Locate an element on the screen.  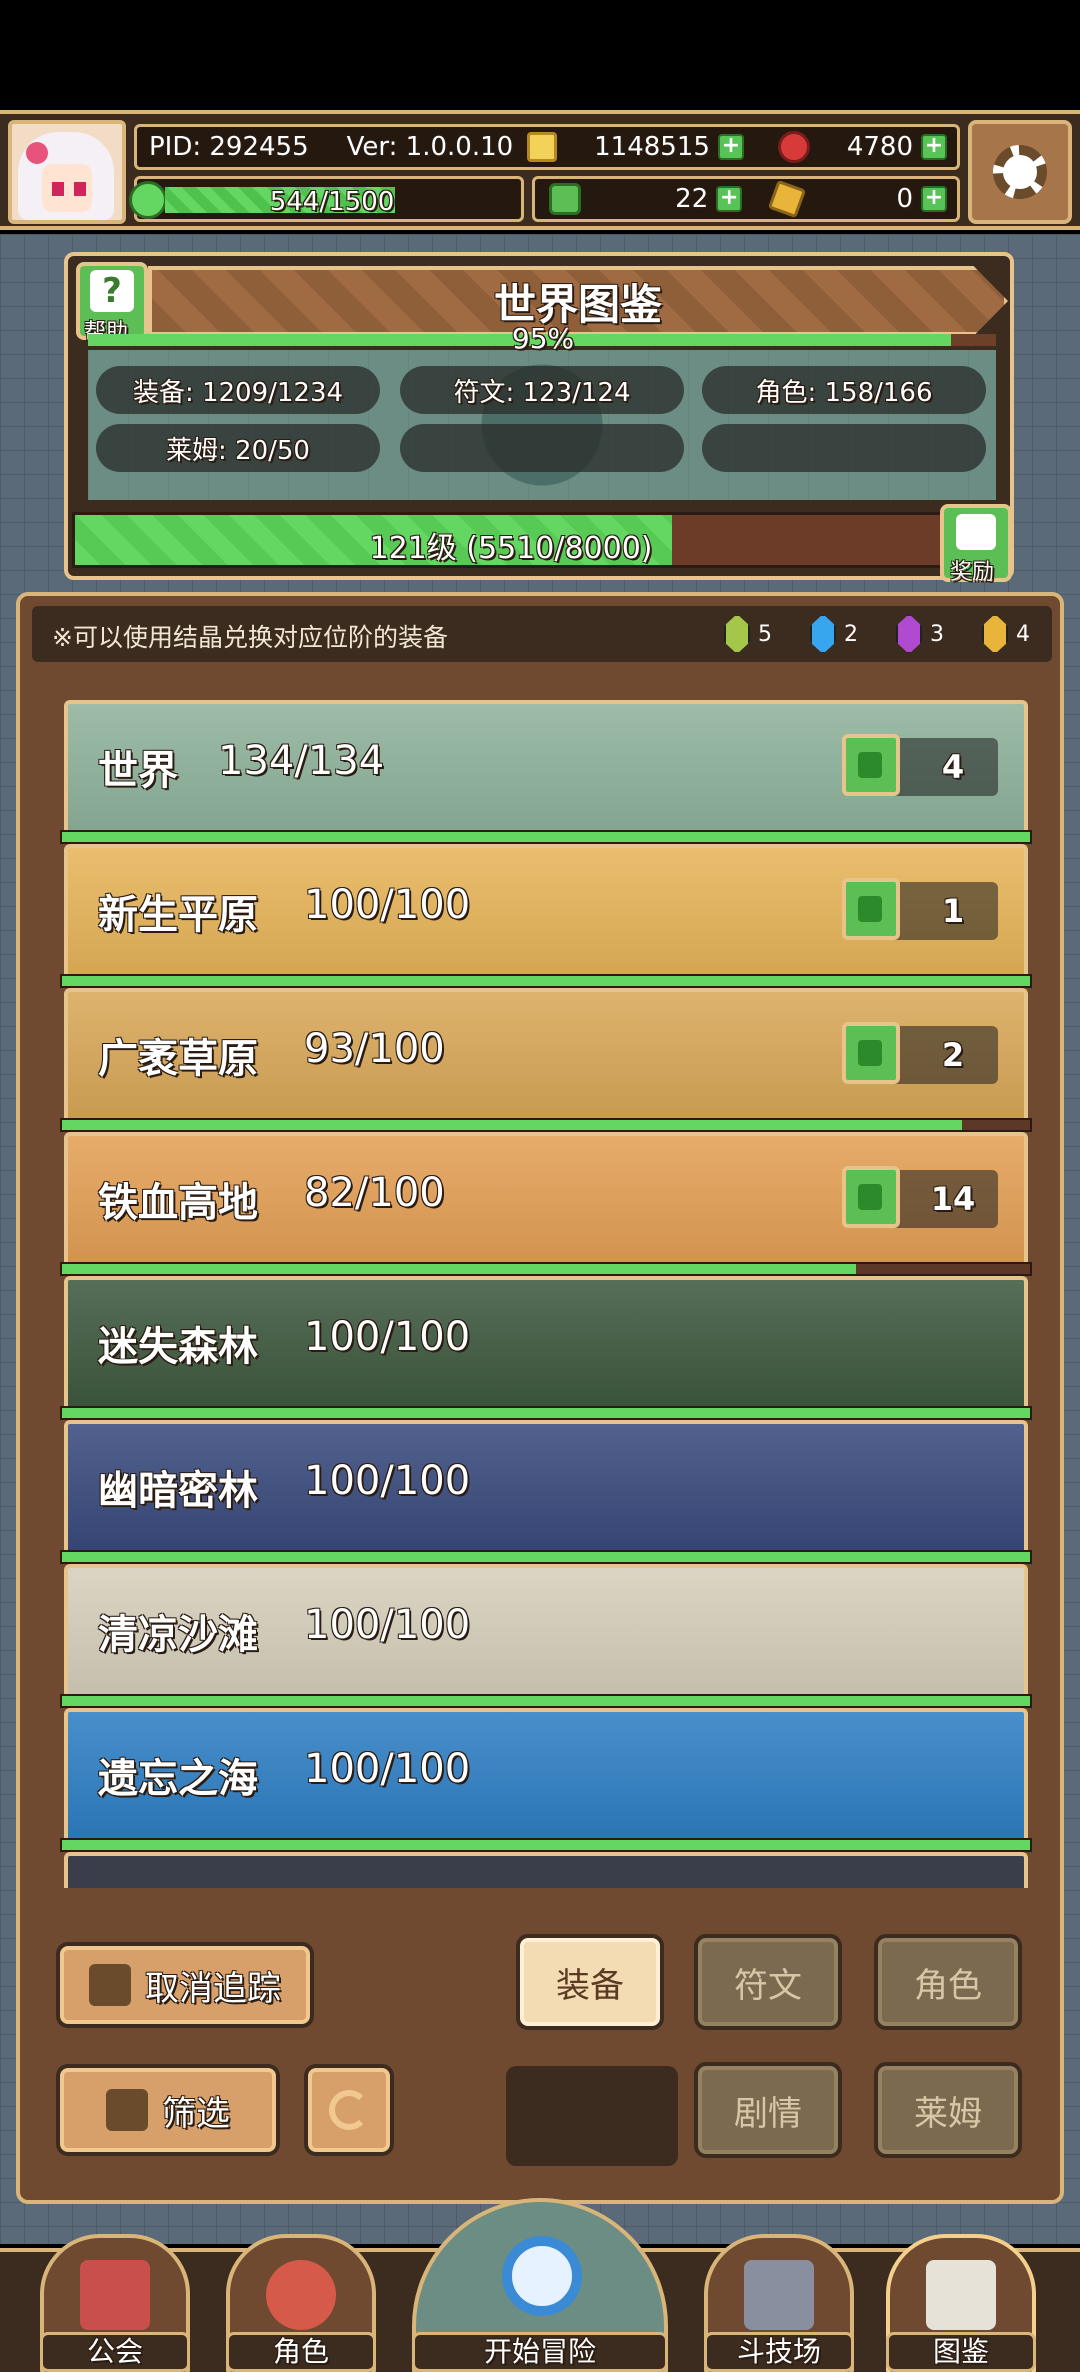
key-amount: 0 is located at coordinates (904, 199).